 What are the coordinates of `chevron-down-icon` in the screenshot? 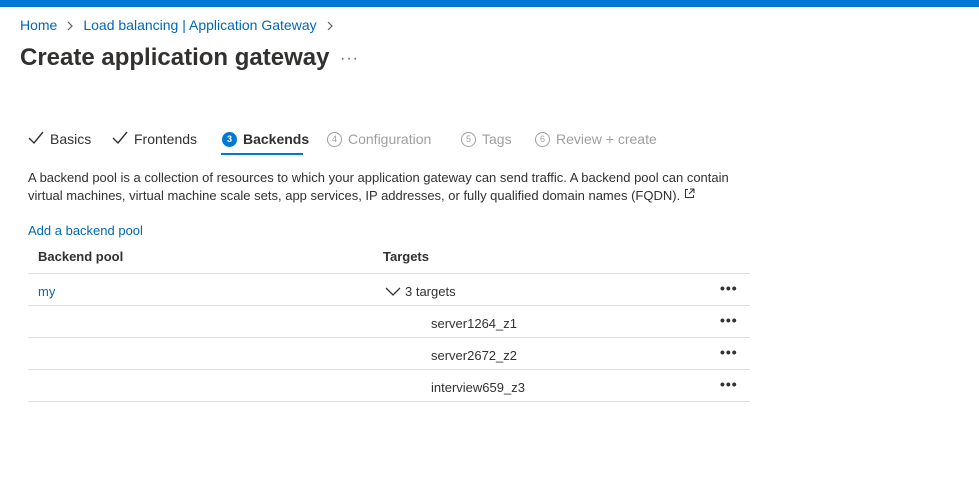 It's located at (393, 291).